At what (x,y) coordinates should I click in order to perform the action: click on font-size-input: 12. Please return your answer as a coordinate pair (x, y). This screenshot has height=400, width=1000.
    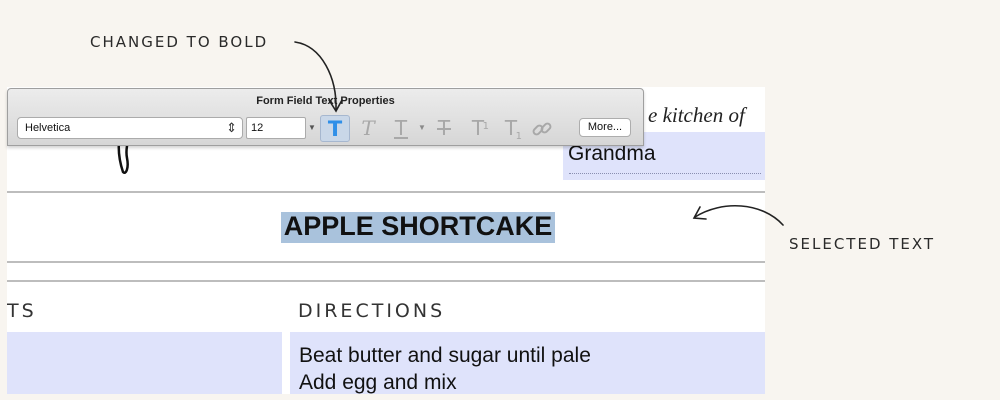
    Looking at the image, I should click on (276, 128).